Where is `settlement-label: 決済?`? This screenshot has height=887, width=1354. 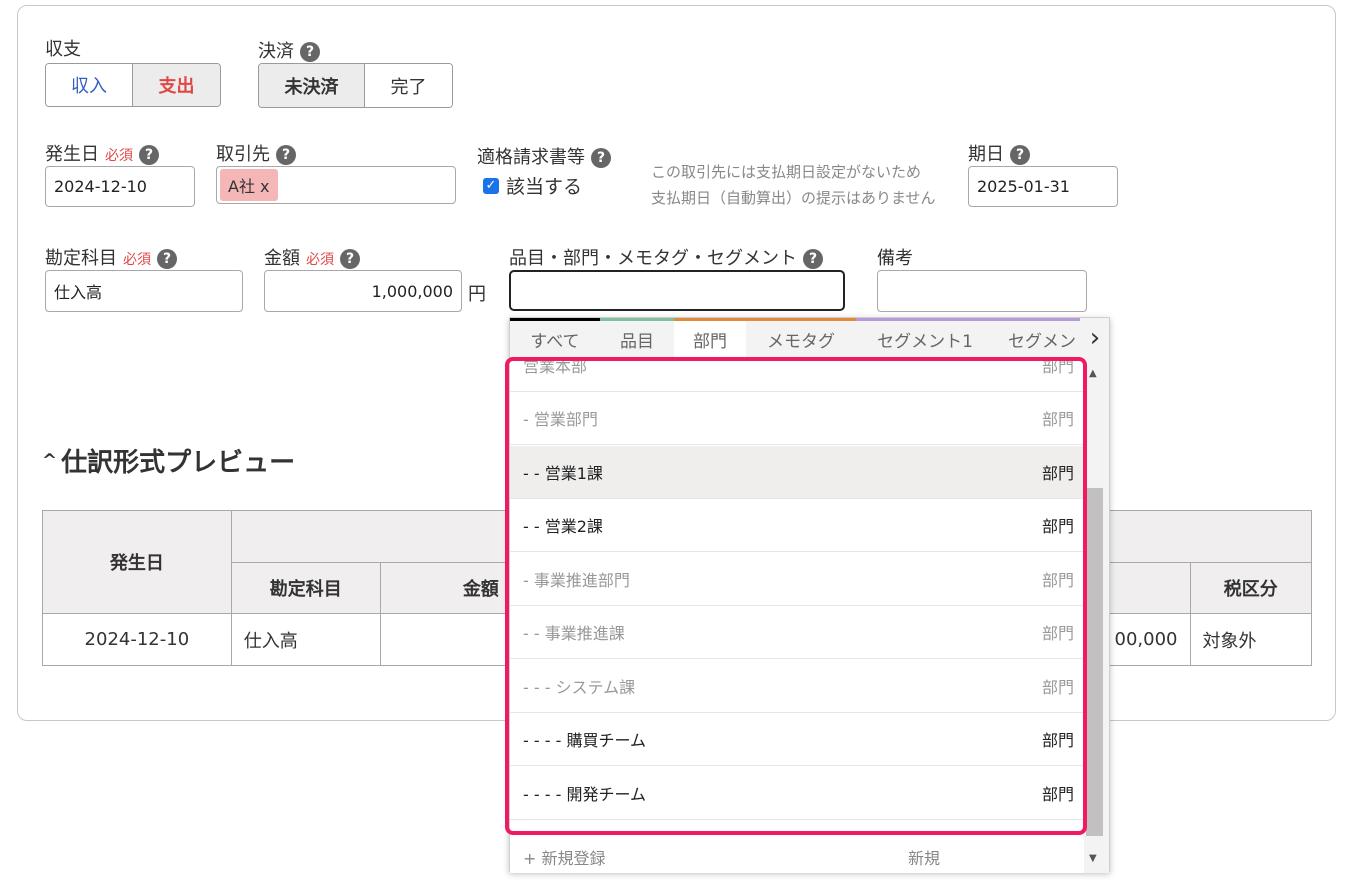
settlement-label: 決済? is located at coordinates (289, 50).